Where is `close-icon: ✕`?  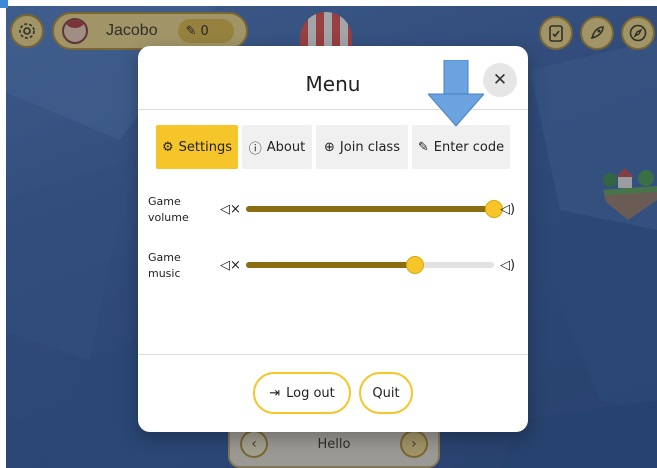 close-icon: ✕ is located at coordinates (500, 80).